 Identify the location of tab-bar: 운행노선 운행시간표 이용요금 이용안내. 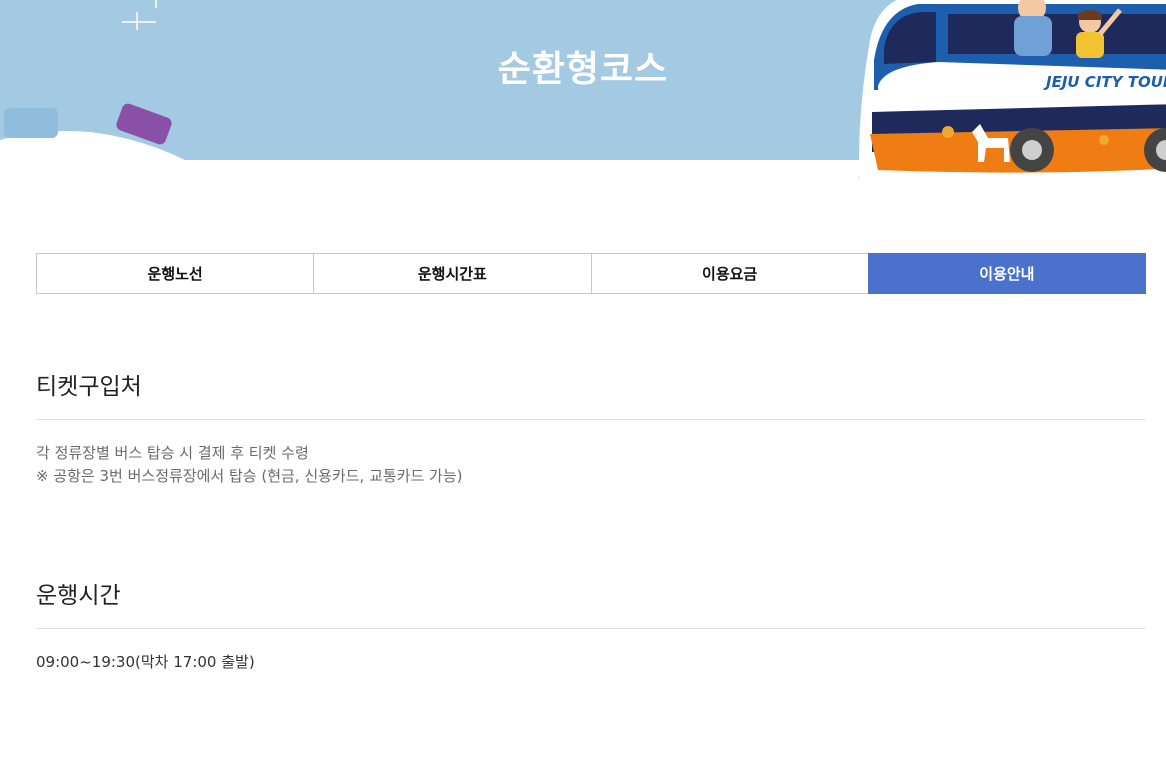
(591, 273).